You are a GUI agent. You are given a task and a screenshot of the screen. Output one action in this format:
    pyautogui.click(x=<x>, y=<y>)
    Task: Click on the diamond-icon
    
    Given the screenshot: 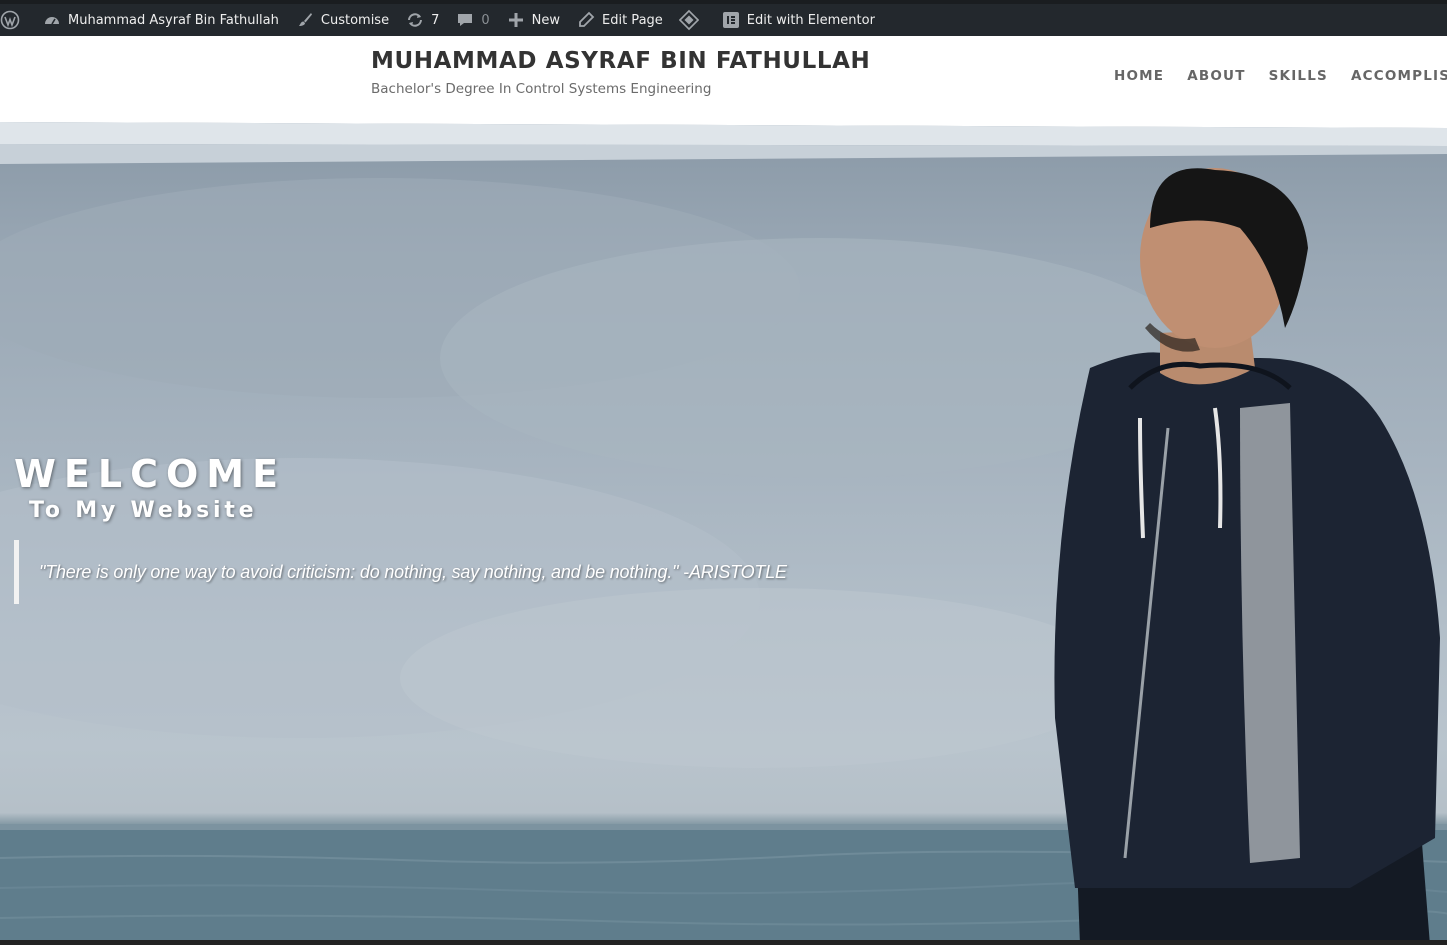 What is the action you would take?
    pyautogui.click(x=688, y=20)
    